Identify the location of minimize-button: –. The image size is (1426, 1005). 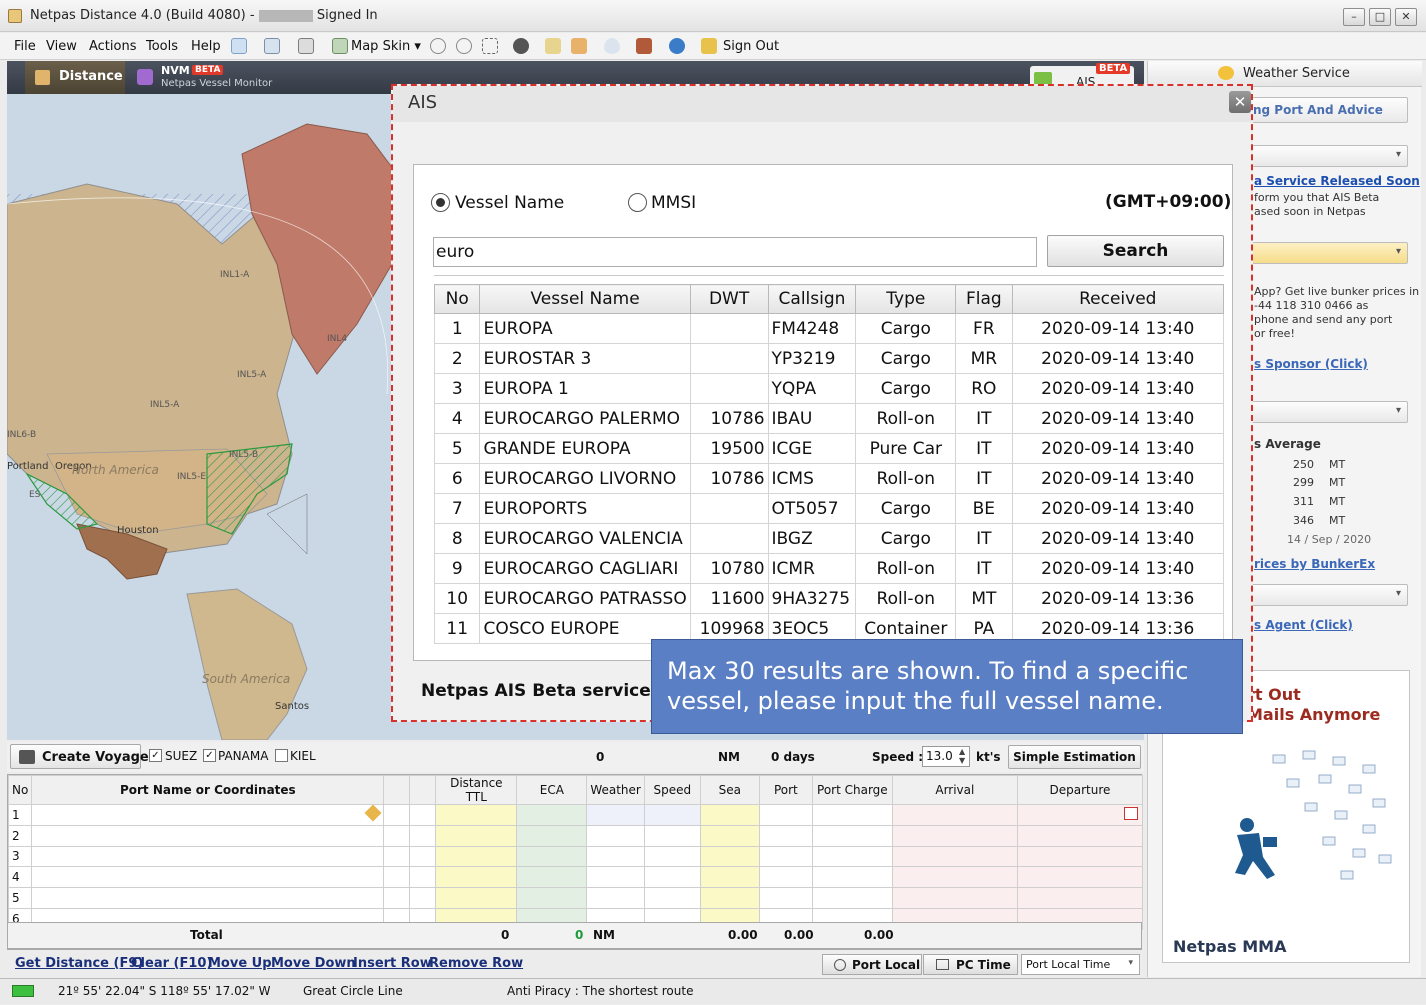
(1354, 17).